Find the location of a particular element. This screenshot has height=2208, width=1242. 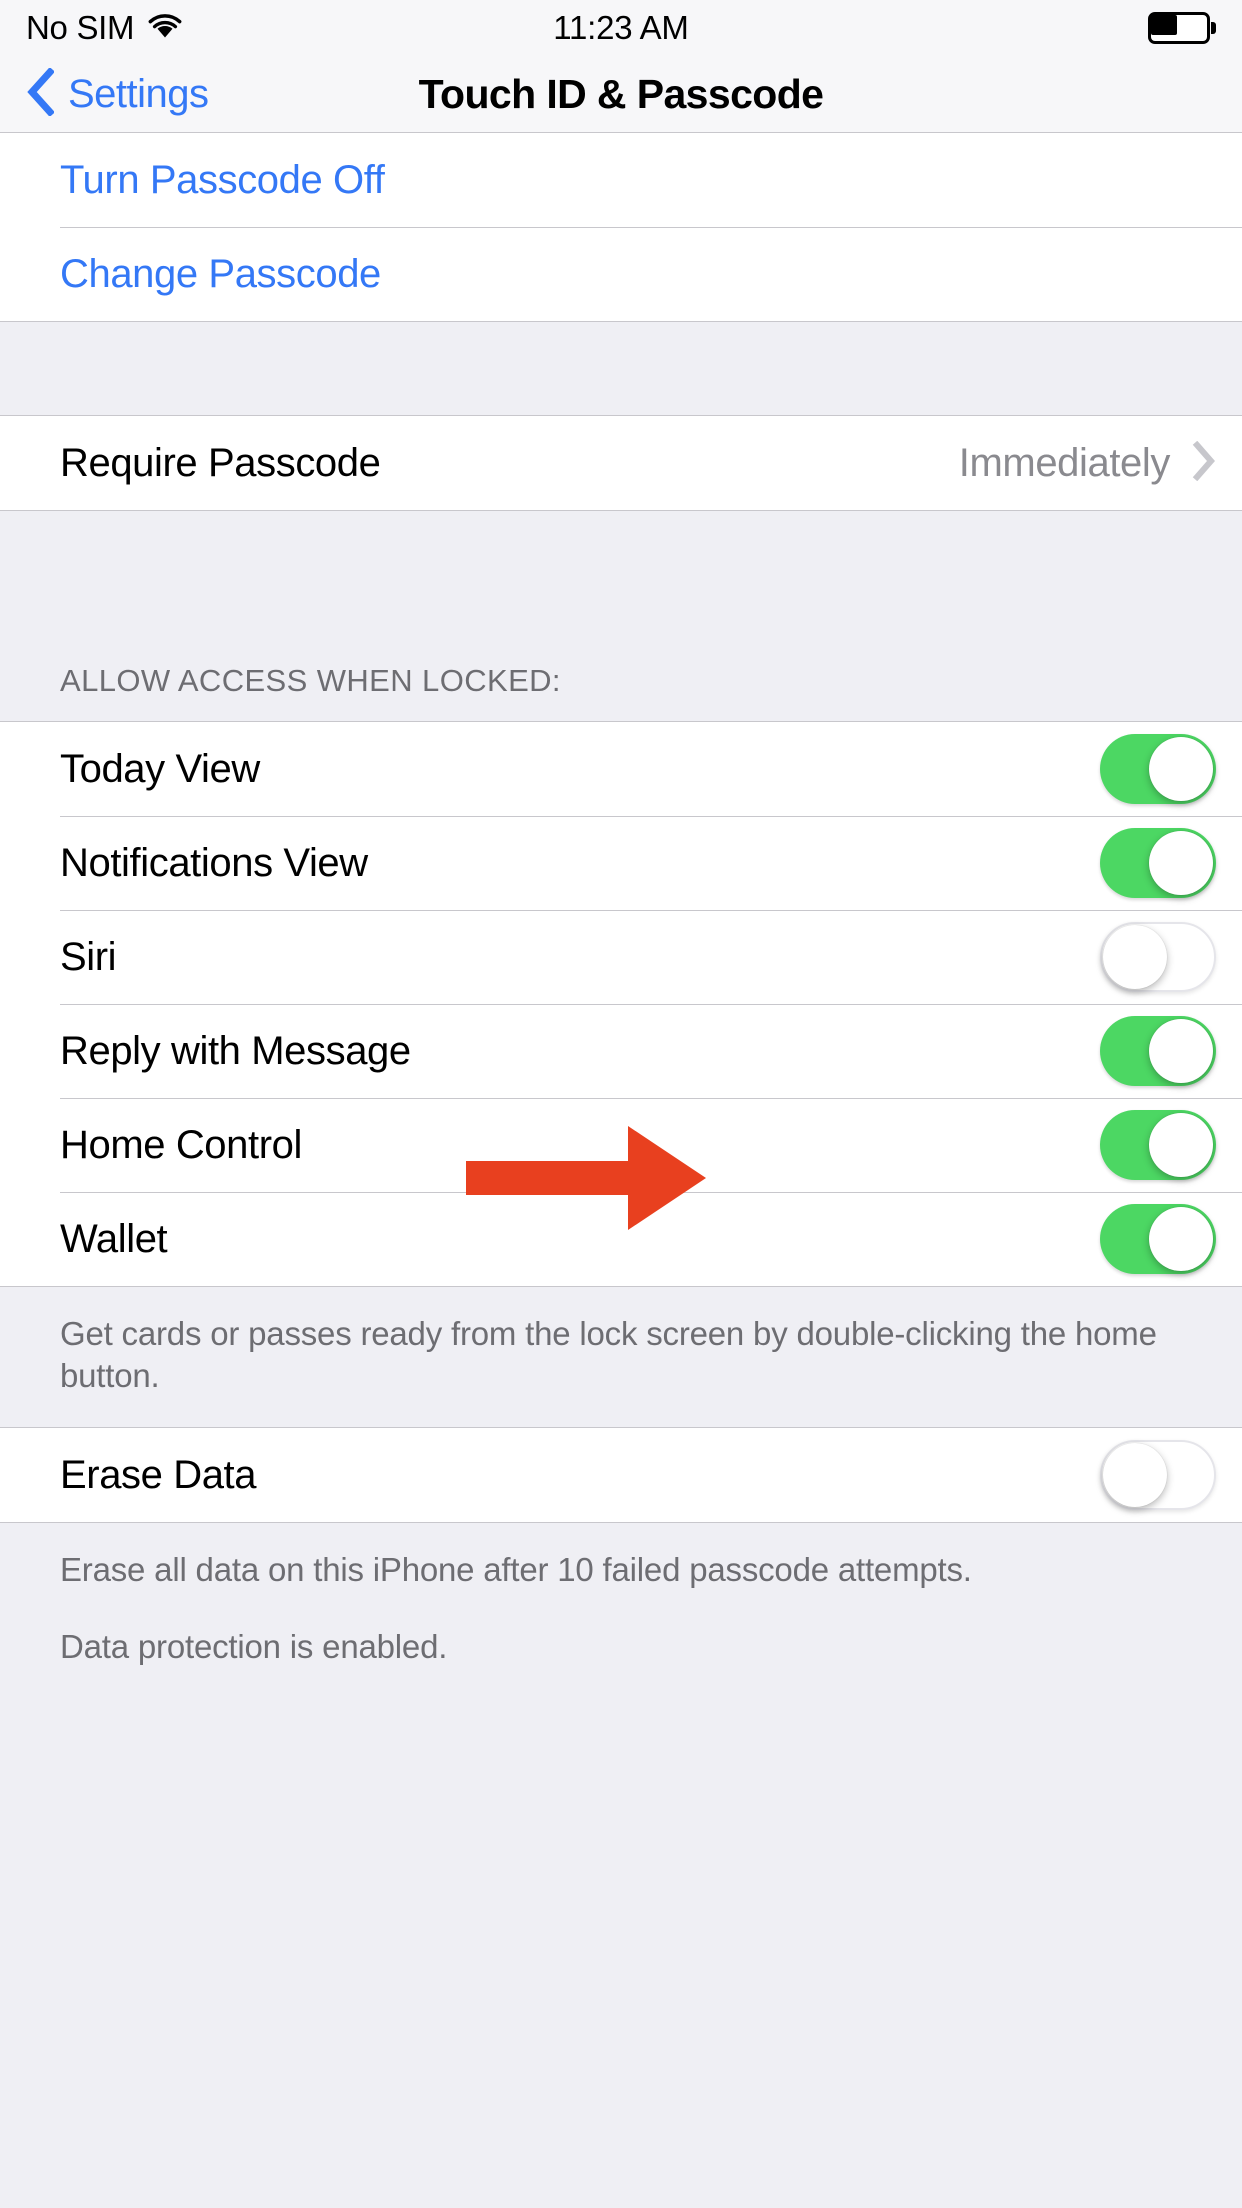

status-bar-left: No SIM is located at coordinates (104, 28).